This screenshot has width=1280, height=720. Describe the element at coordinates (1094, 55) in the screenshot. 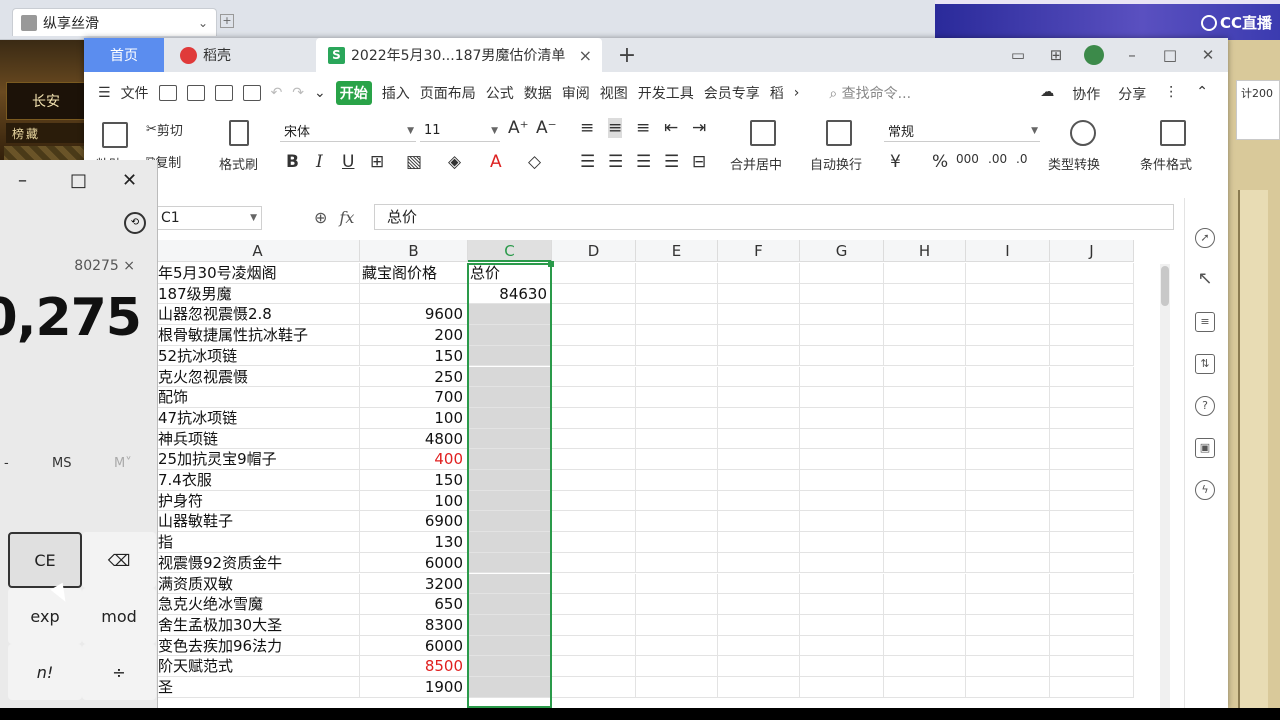

I see `avatar` at that location.